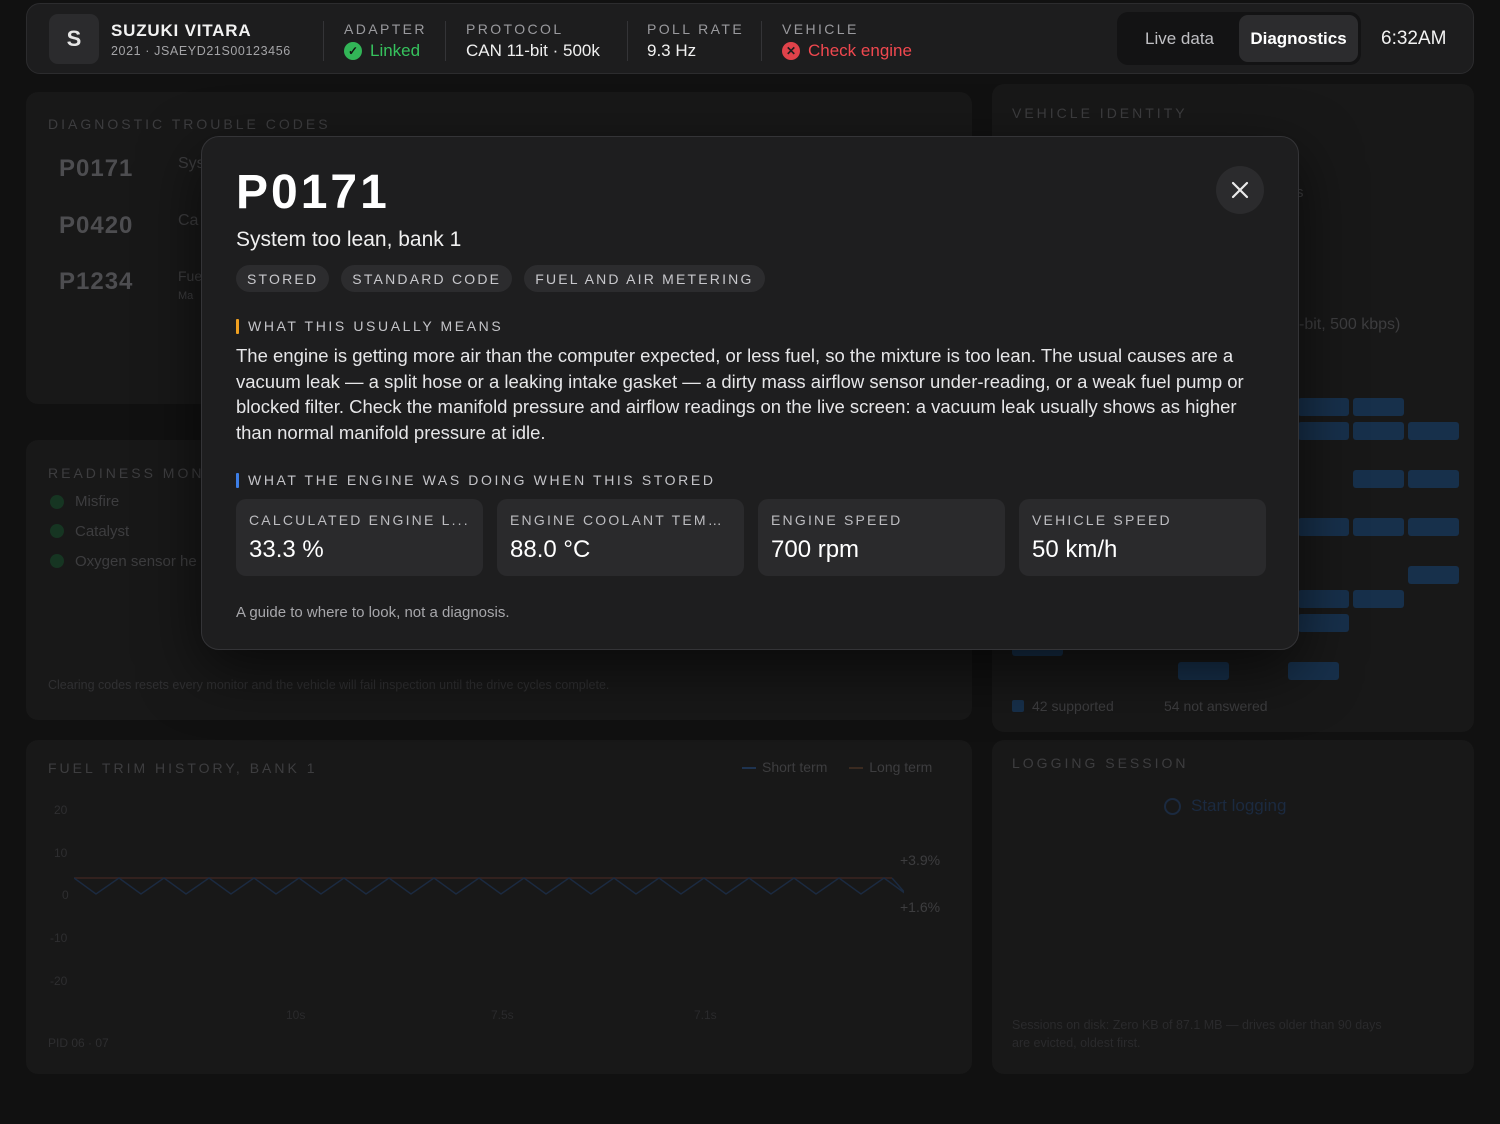 This screenshot has width=1500, height=1124. I want to click on freeze-frame-value: 700 rpm, so click(815, 549).